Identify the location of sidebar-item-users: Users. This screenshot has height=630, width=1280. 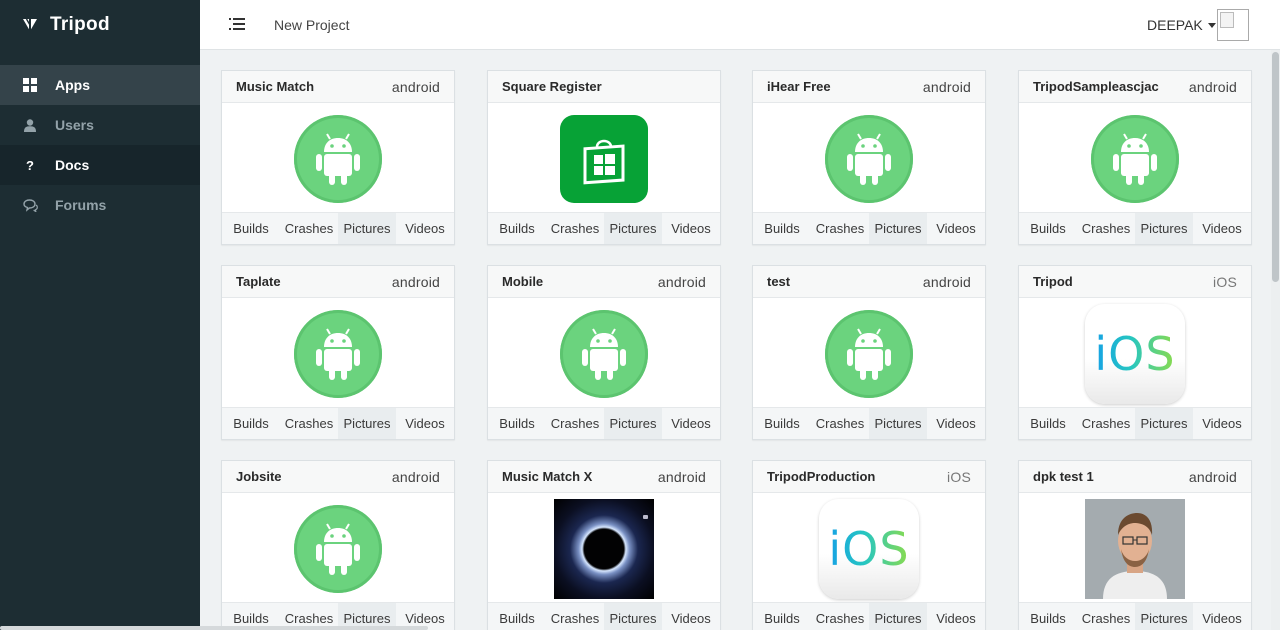
(100, 125).